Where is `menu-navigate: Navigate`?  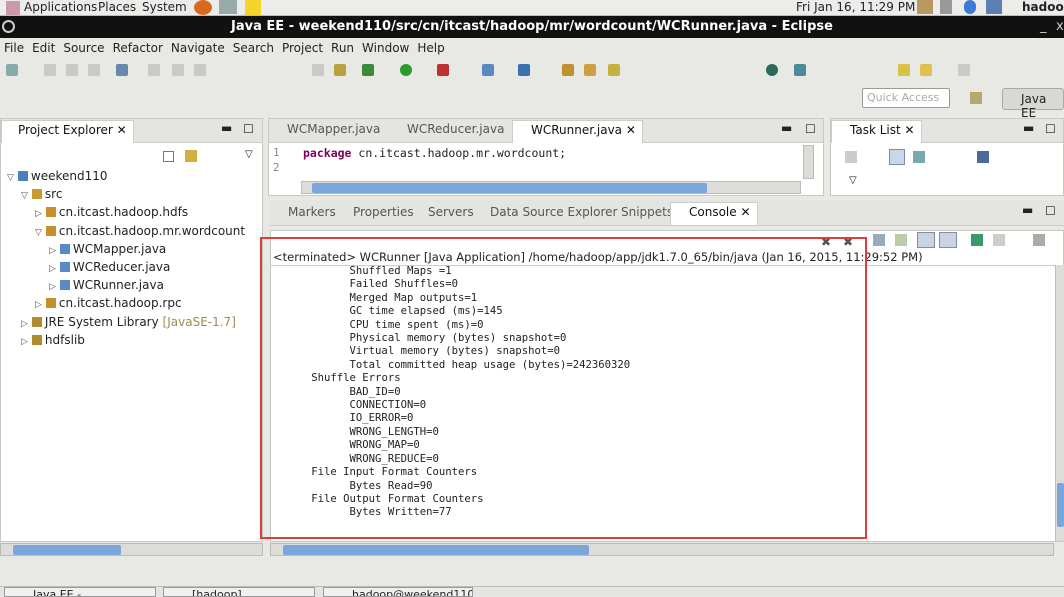 menu-navigate: Navigate is located at coordinates (198, 48).